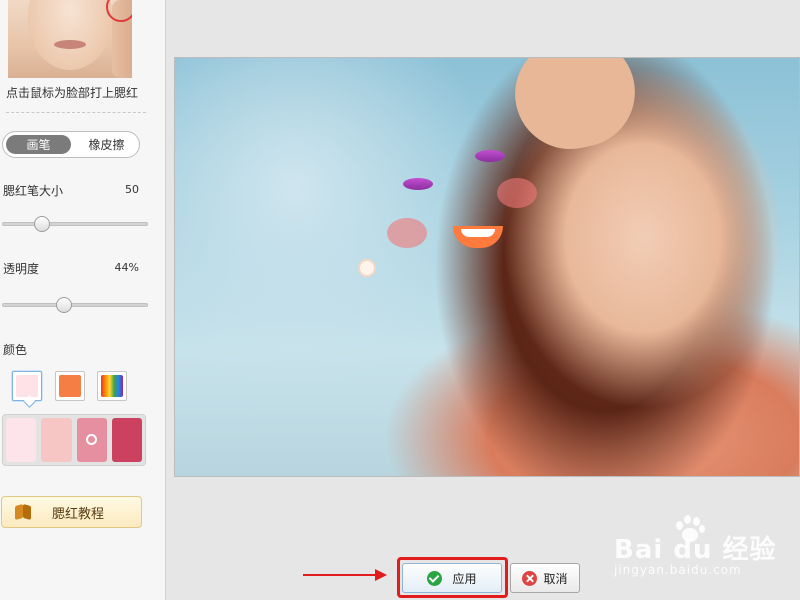 The height and width of the screenshot is (600, 800). Describe the element at coordinates (75, 305) in the screenshot. I see `opacity-slider` at that location.